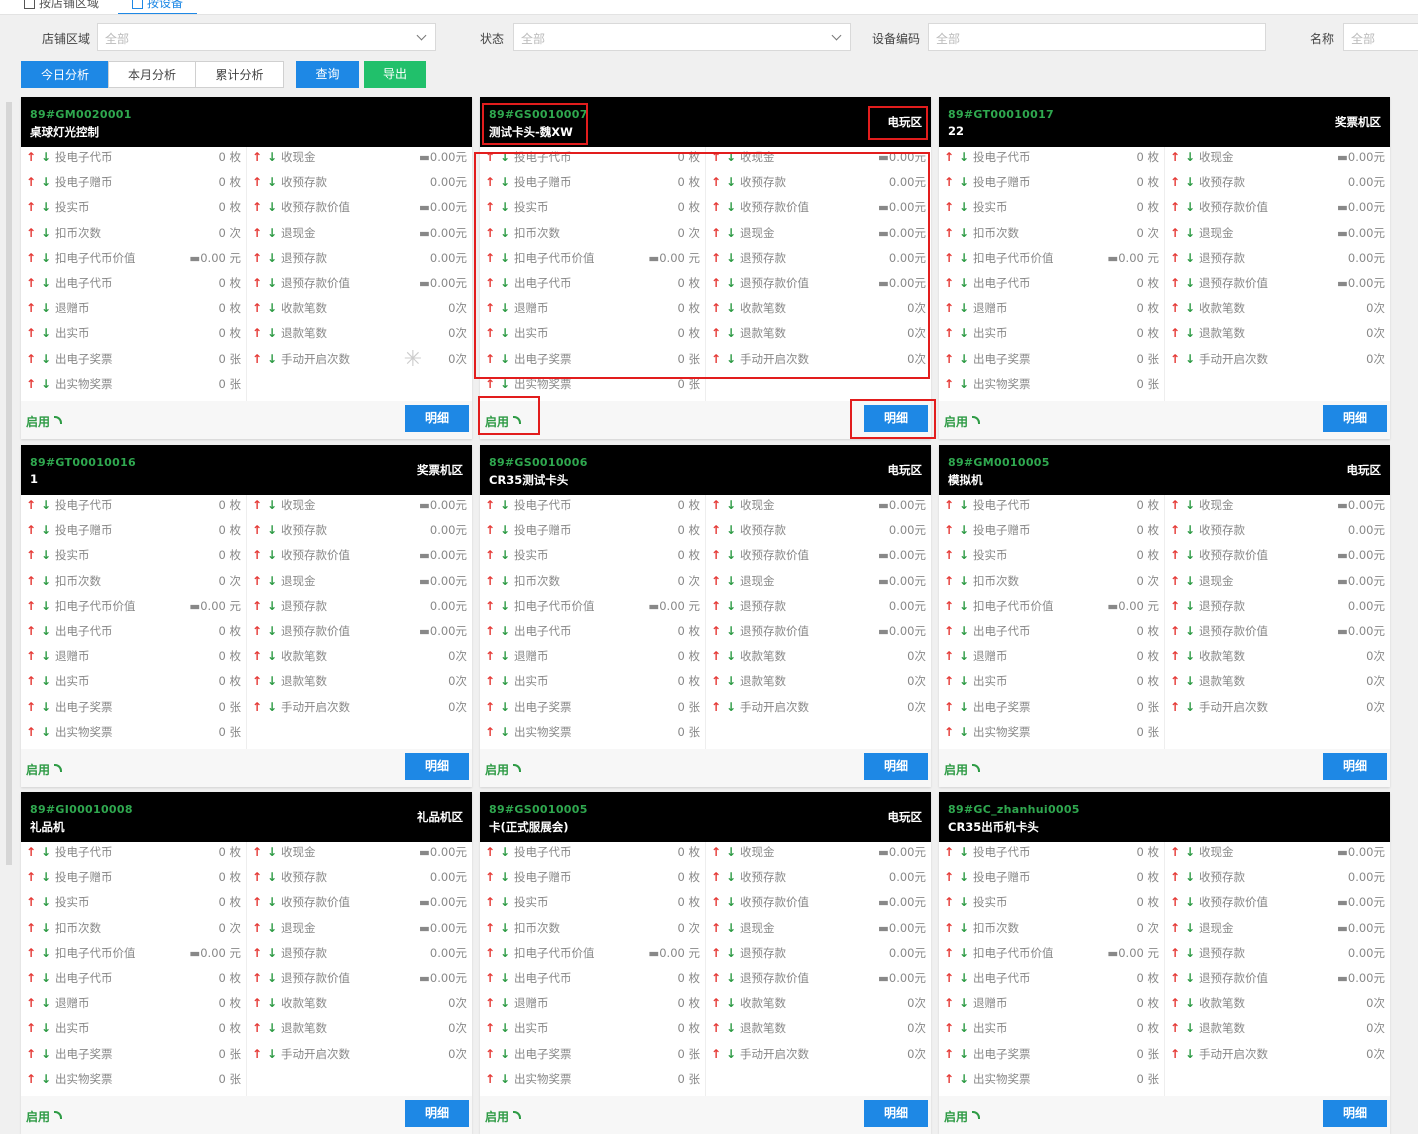 This screenshot has height=1134, width=1418. I want to click on device-code-input: 全部, so click(1097, 37).